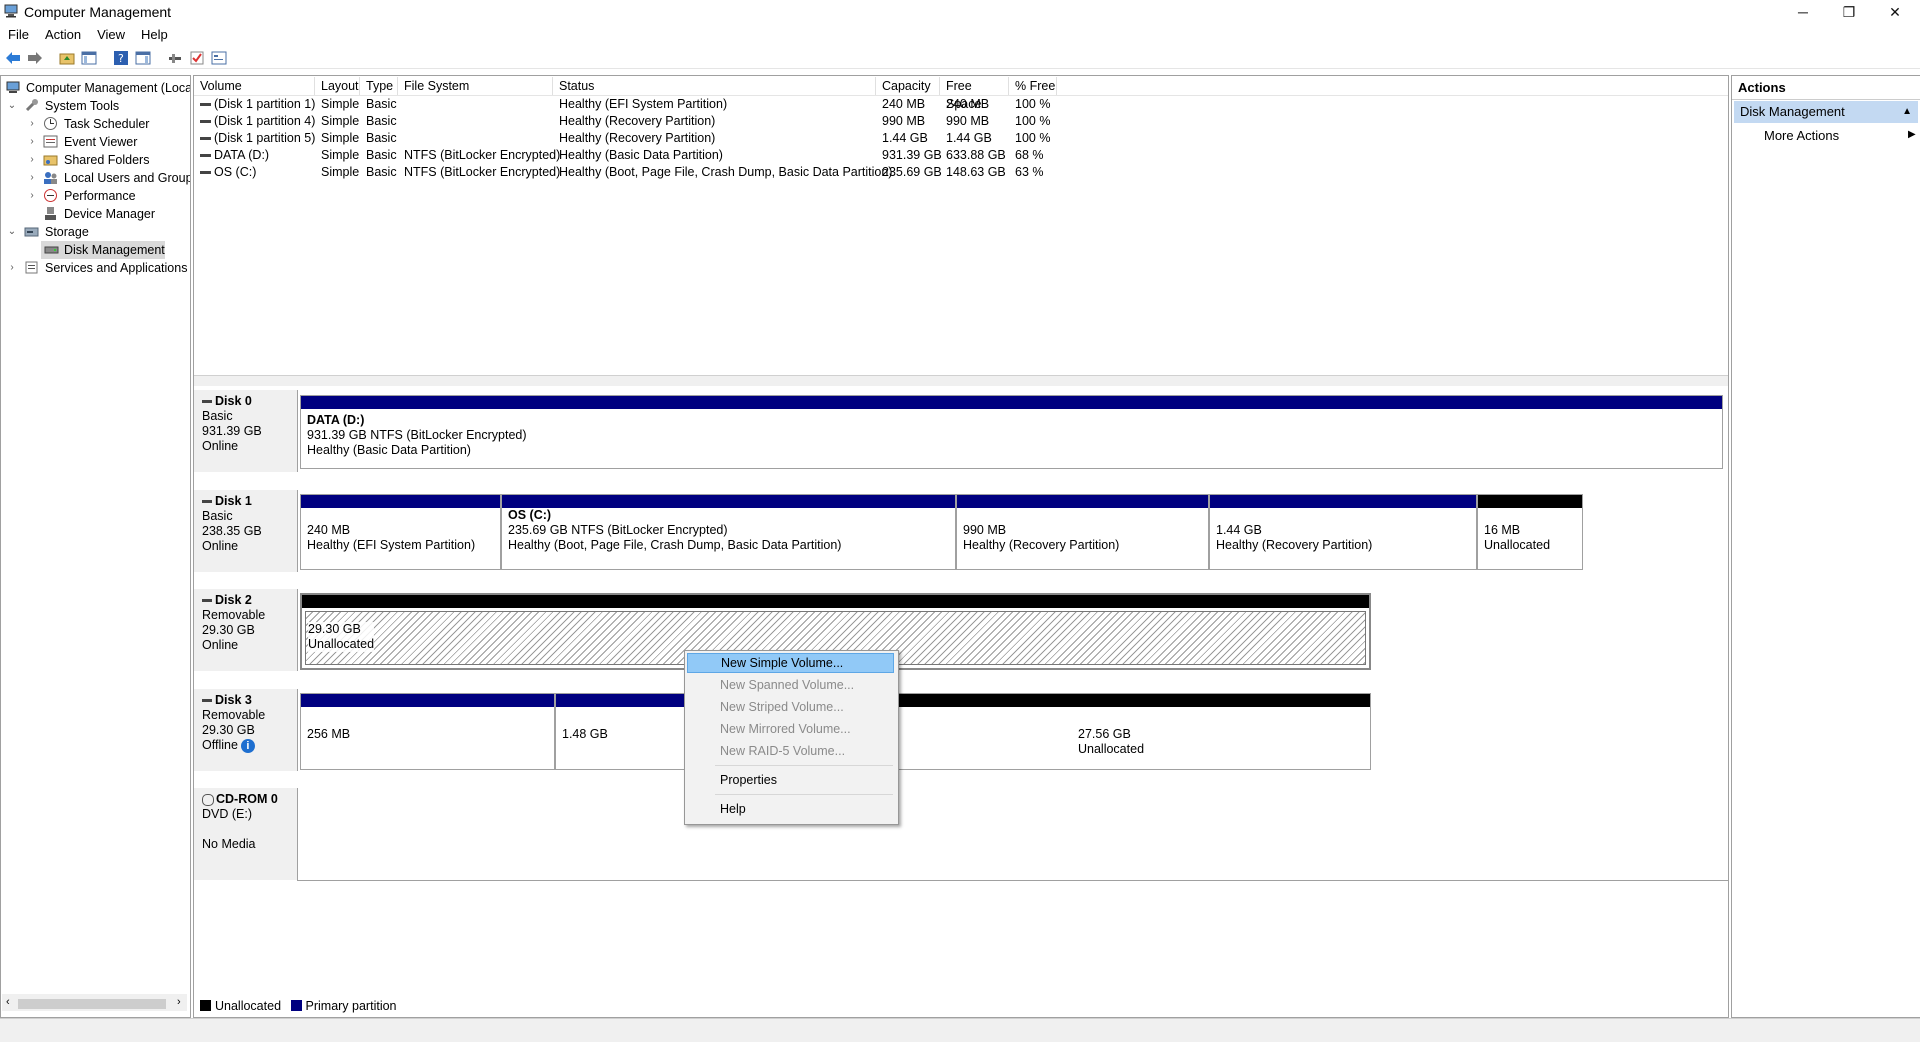 The height and width of the screenshot is (1042, 1920). Describe the element at coordinates (196, 57) in the screenshot. I see `check-icon` at that location.